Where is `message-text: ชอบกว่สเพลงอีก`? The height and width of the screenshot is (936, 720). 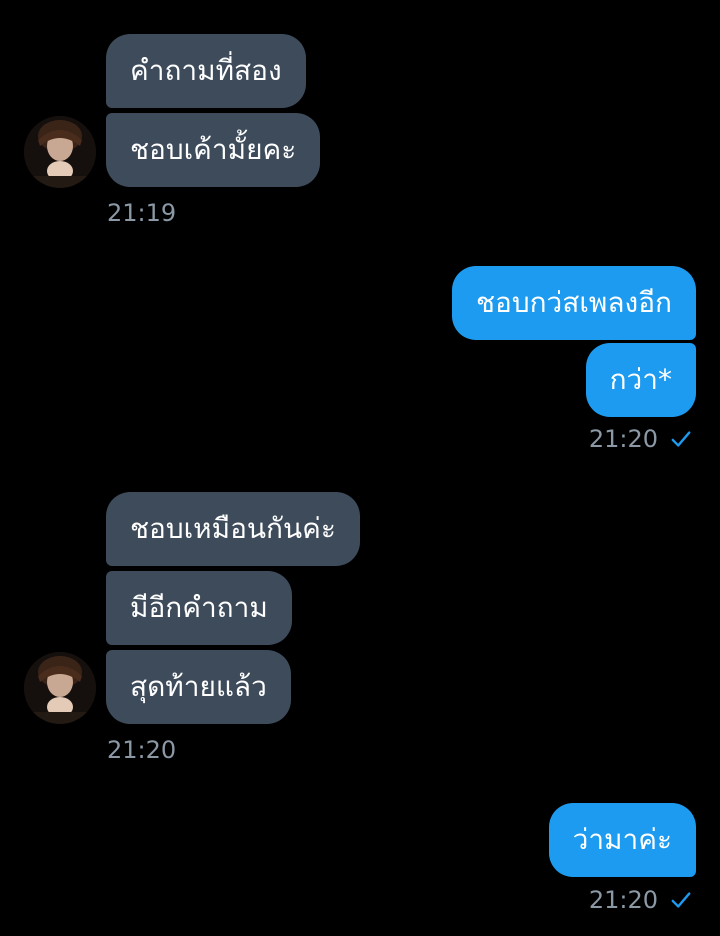
message-text: ชอบกว่สเพลงอีก is located at coordinates (574, 302).